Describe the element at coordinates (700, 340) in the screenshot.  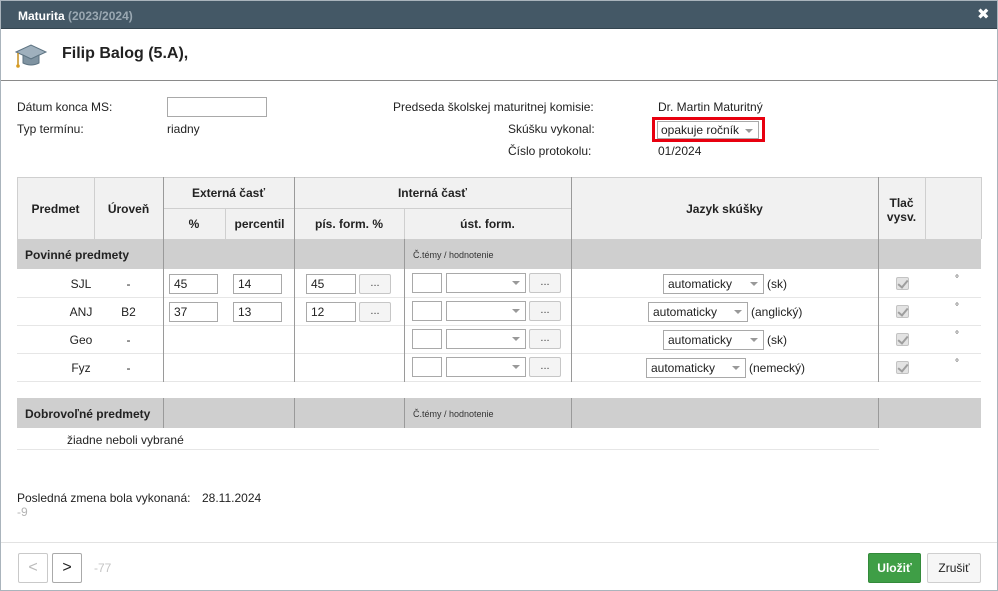
I see `row-geo-language-value: automaticky` at that location.